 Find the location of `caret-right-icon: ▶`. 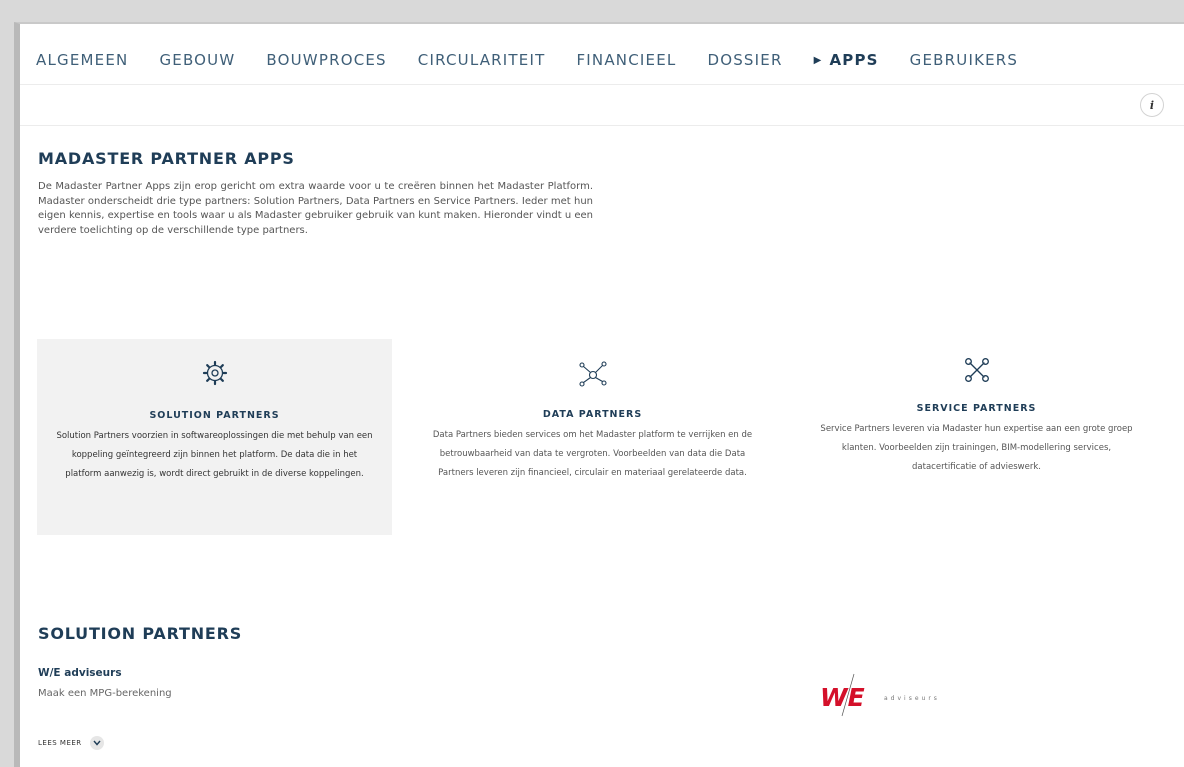

caret-right-icon: ▶ is located at coordinates (818, 60).